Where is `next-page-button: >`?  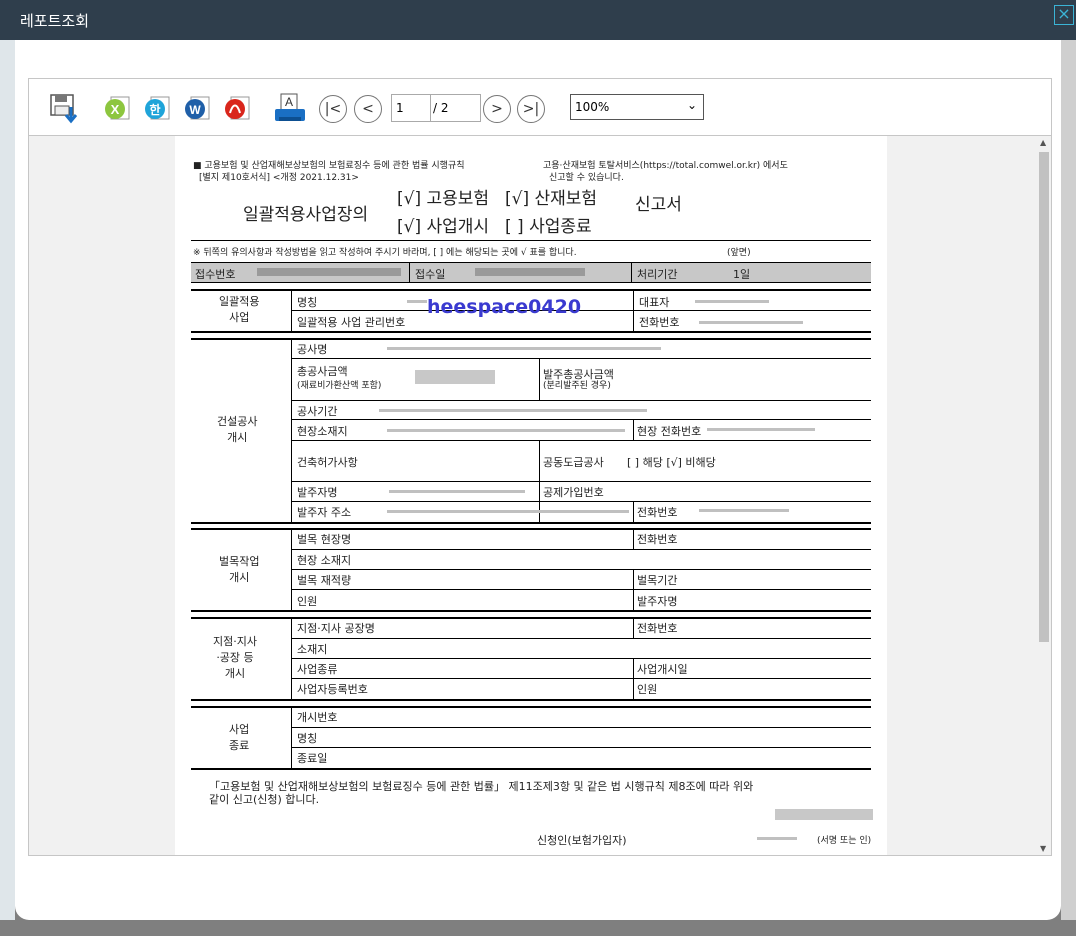 next-page-button: > is located at coordinates (497, 109).